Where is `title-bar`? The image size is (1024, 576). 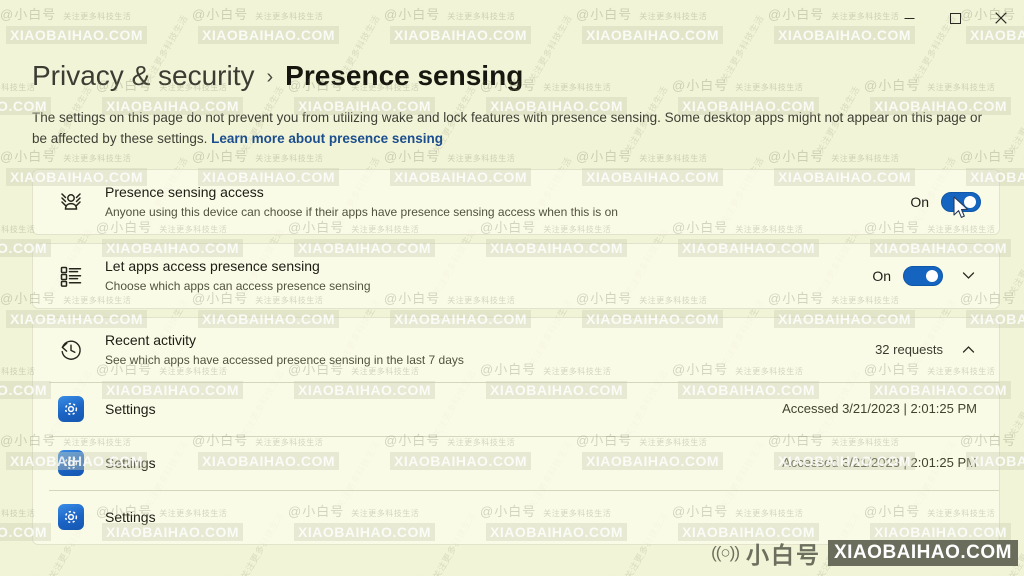 title-bar is located at coordinates (512, 18).